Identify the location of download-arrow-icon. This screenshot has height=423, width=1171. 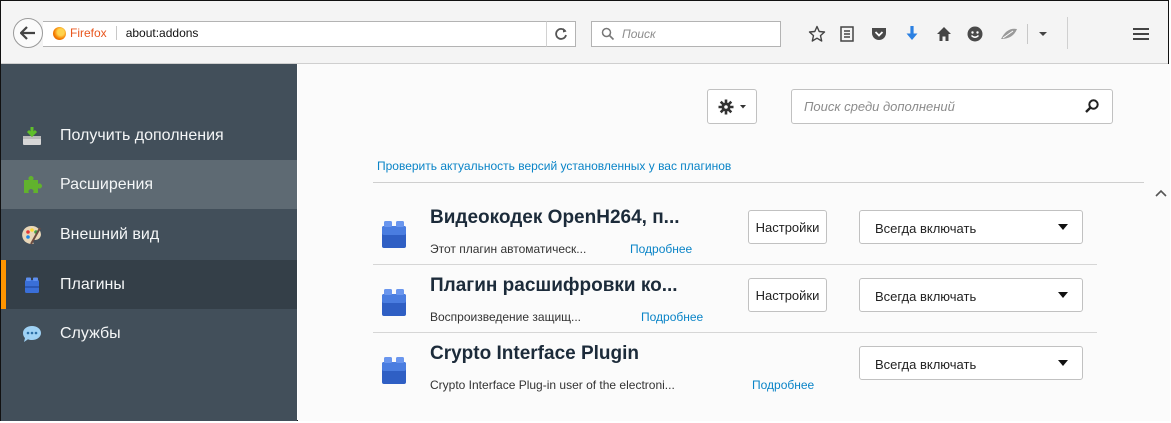
(912, 33).